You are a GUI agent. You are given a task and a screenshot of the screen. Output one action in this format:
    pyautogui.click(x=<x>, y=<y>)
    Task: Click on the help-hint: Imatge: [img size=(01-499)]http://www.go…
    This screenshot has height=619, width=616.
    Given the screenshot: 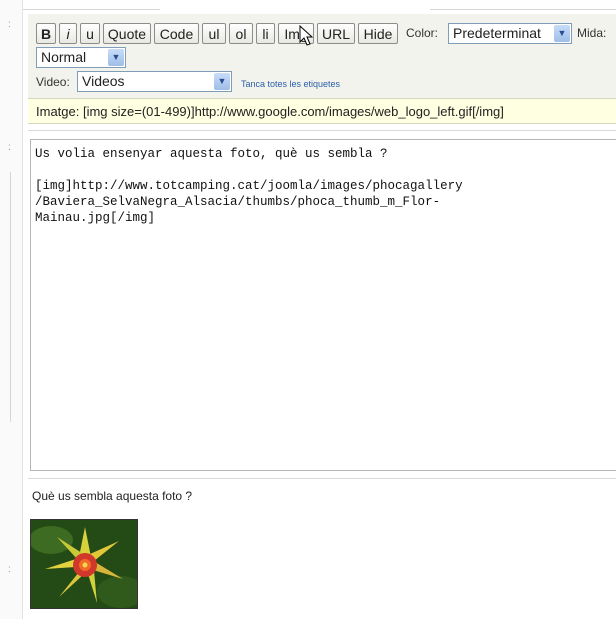 What is the action you would take?
    pyautogui.click(x=322, y=111)
    